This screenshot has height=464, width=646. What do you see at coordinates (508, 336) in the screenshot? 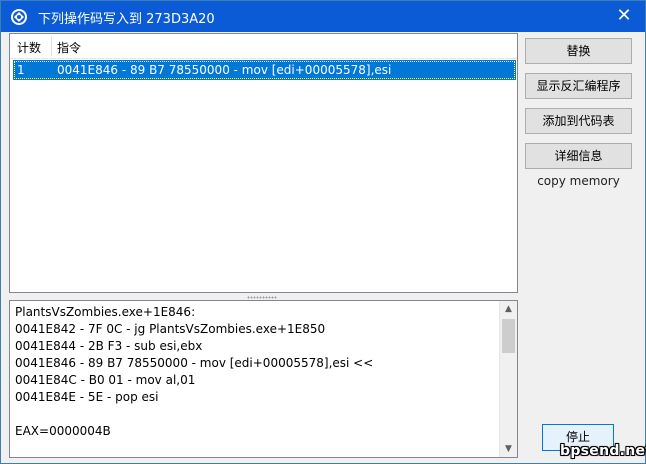
I see `scroll-thumb` at bounding box center [508, 336].